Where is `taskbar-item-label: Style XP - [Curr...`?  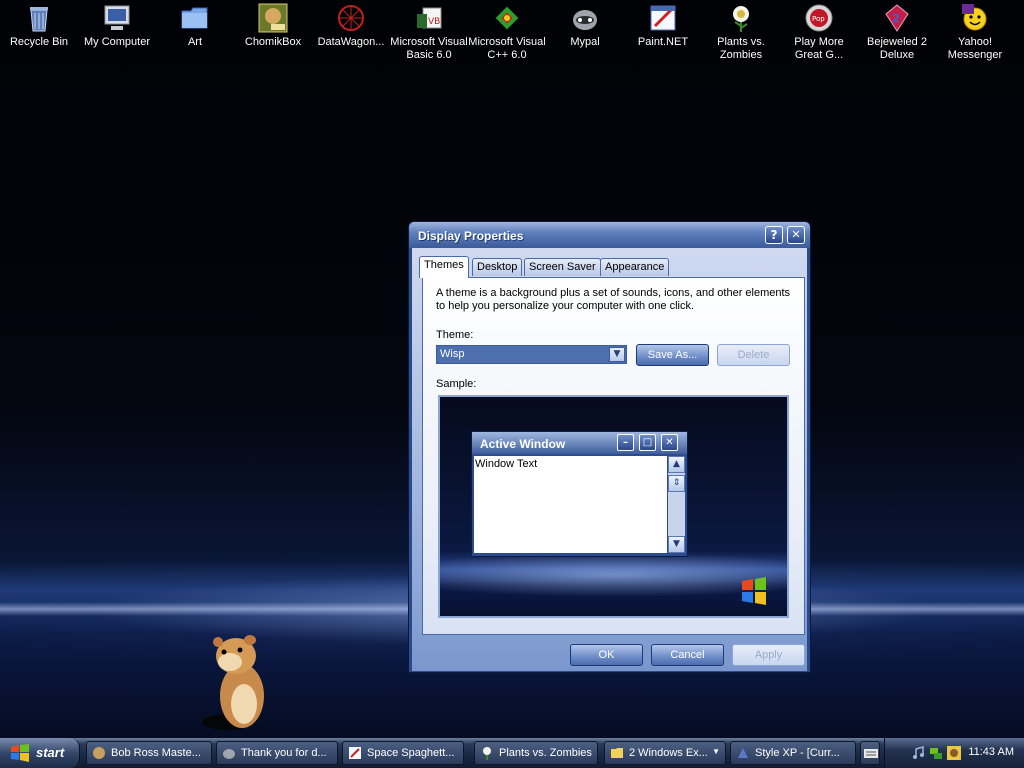
taskbar-item-label: Style XP - [Curr... is located at coordinates (797, 753).